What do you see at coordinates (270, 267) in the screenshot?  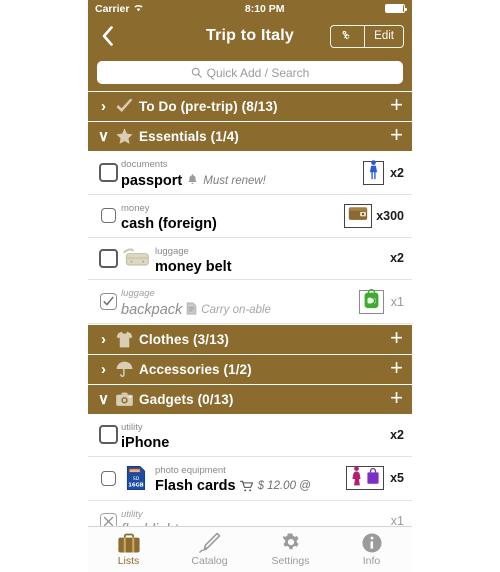 I see `item-name-line: money belt` at bounding box center [270, 267].